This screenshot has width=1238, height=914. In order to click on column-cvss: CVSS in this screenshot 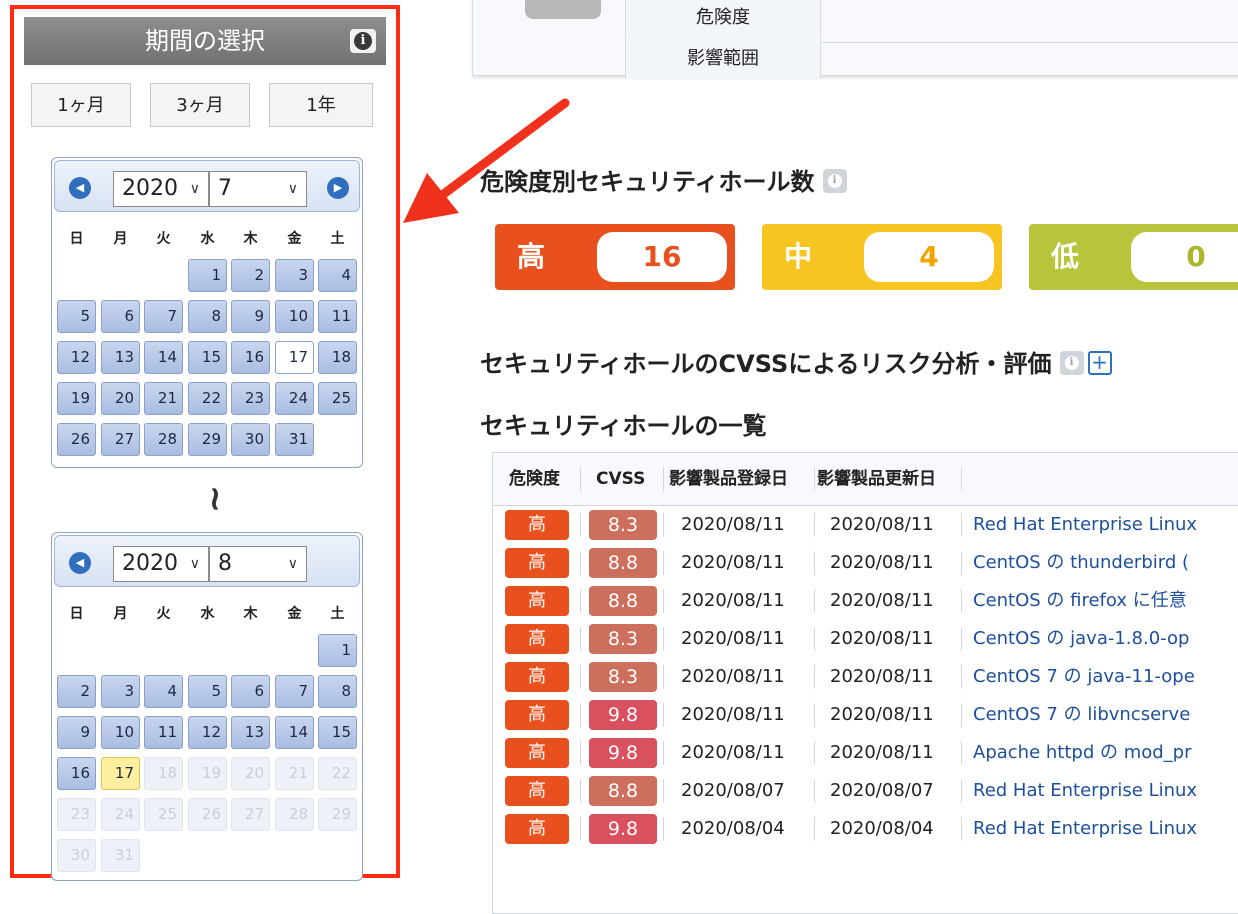, I will do `click(620, 479)`.